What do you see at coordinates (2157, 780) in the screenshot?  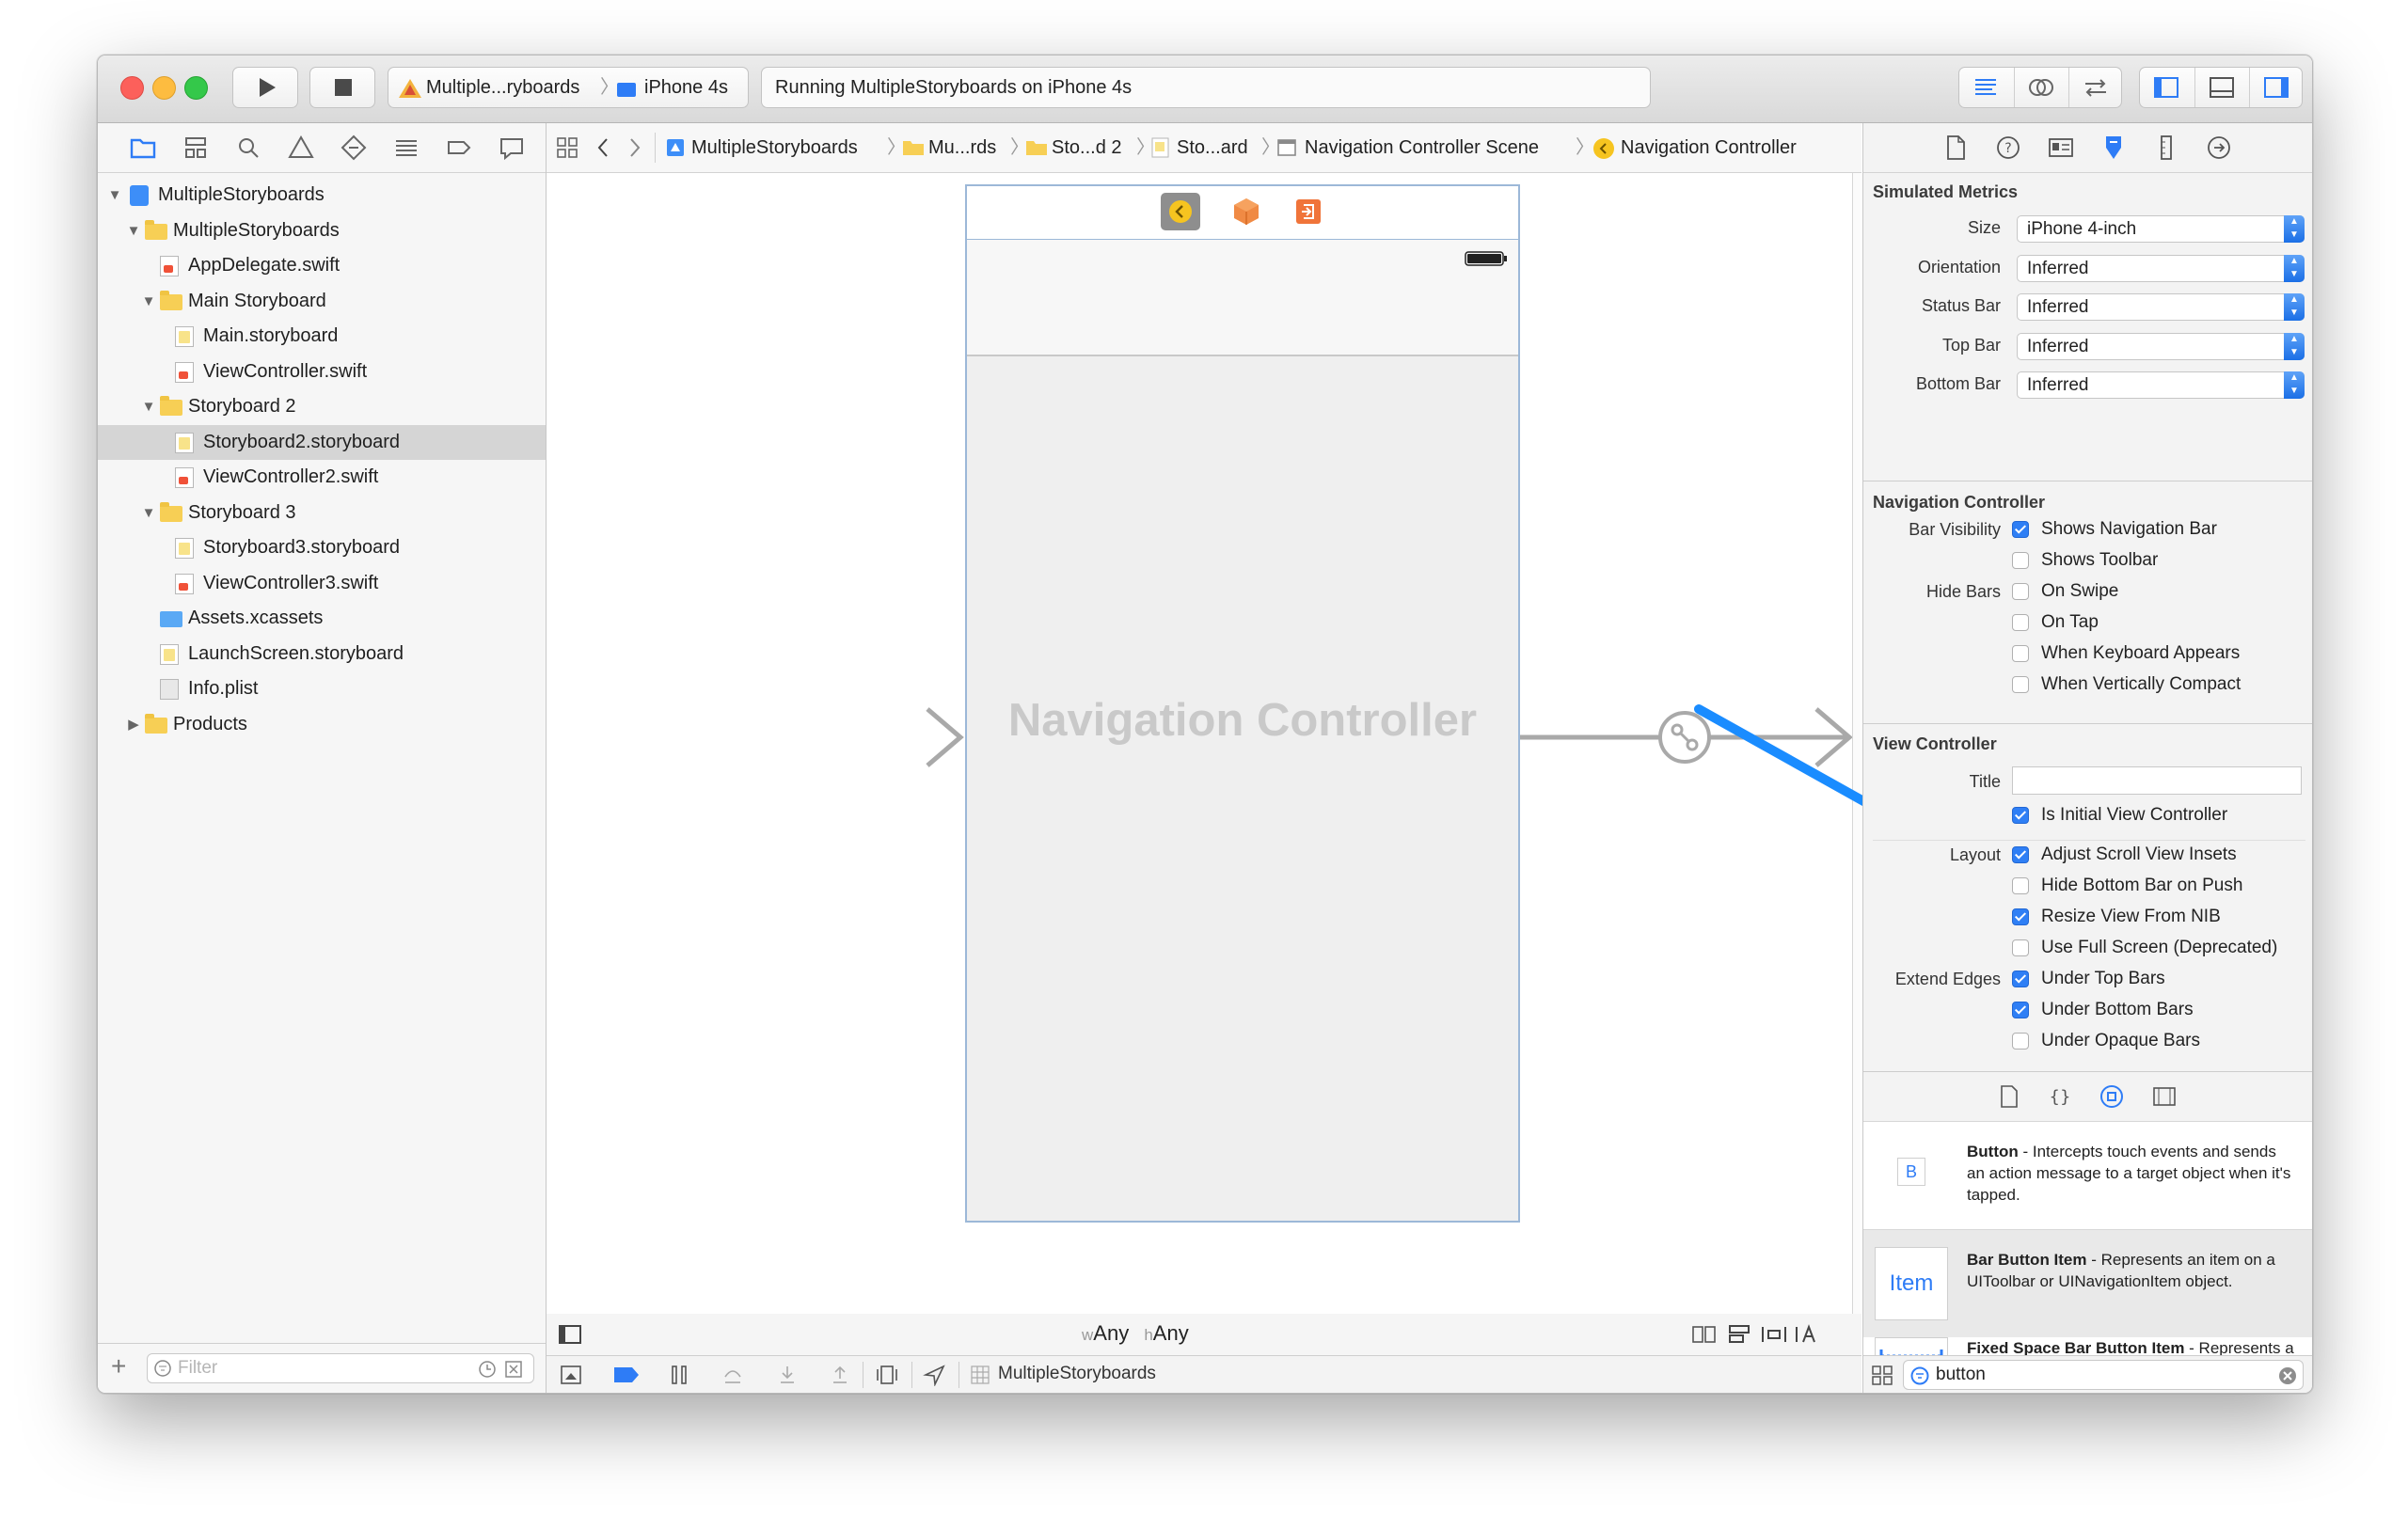 I see `title-field` at bounding box center [2157, 780].